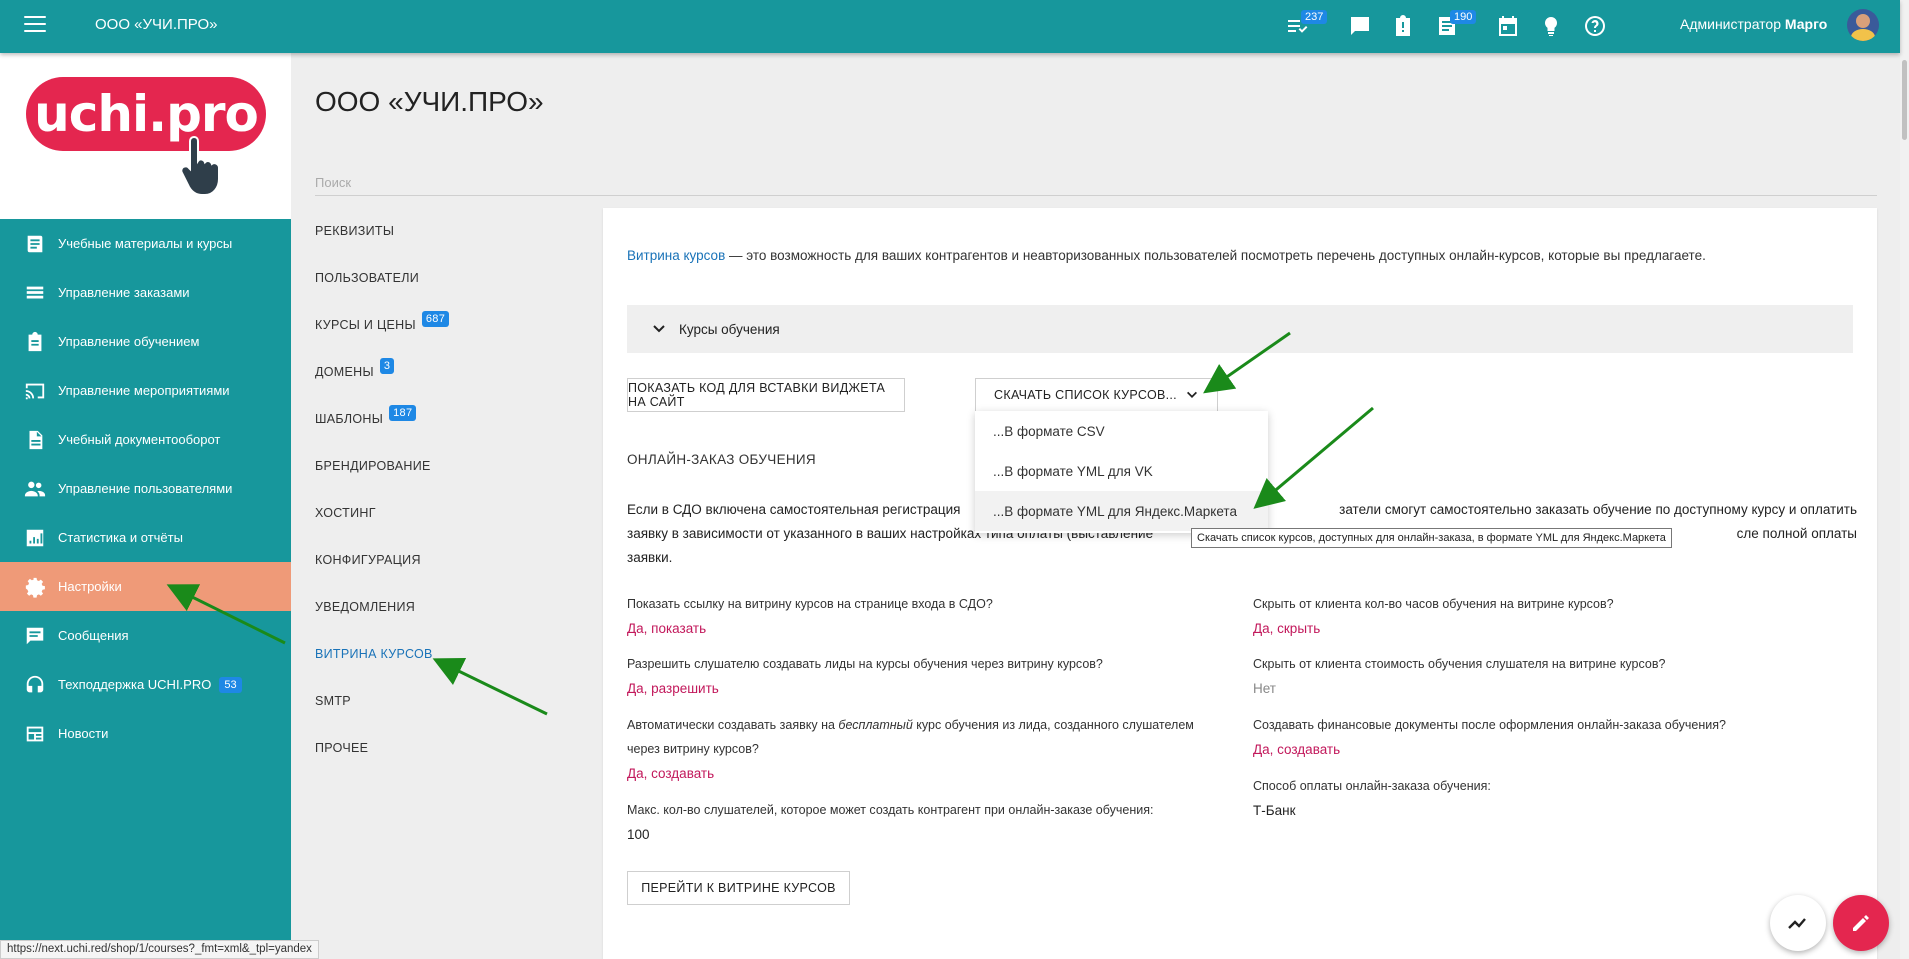 Image resolution: width=1909 pixels, height=959 pixels. I want to click on settings-nav-label: ХОСТИНГ, so click(345, 512).